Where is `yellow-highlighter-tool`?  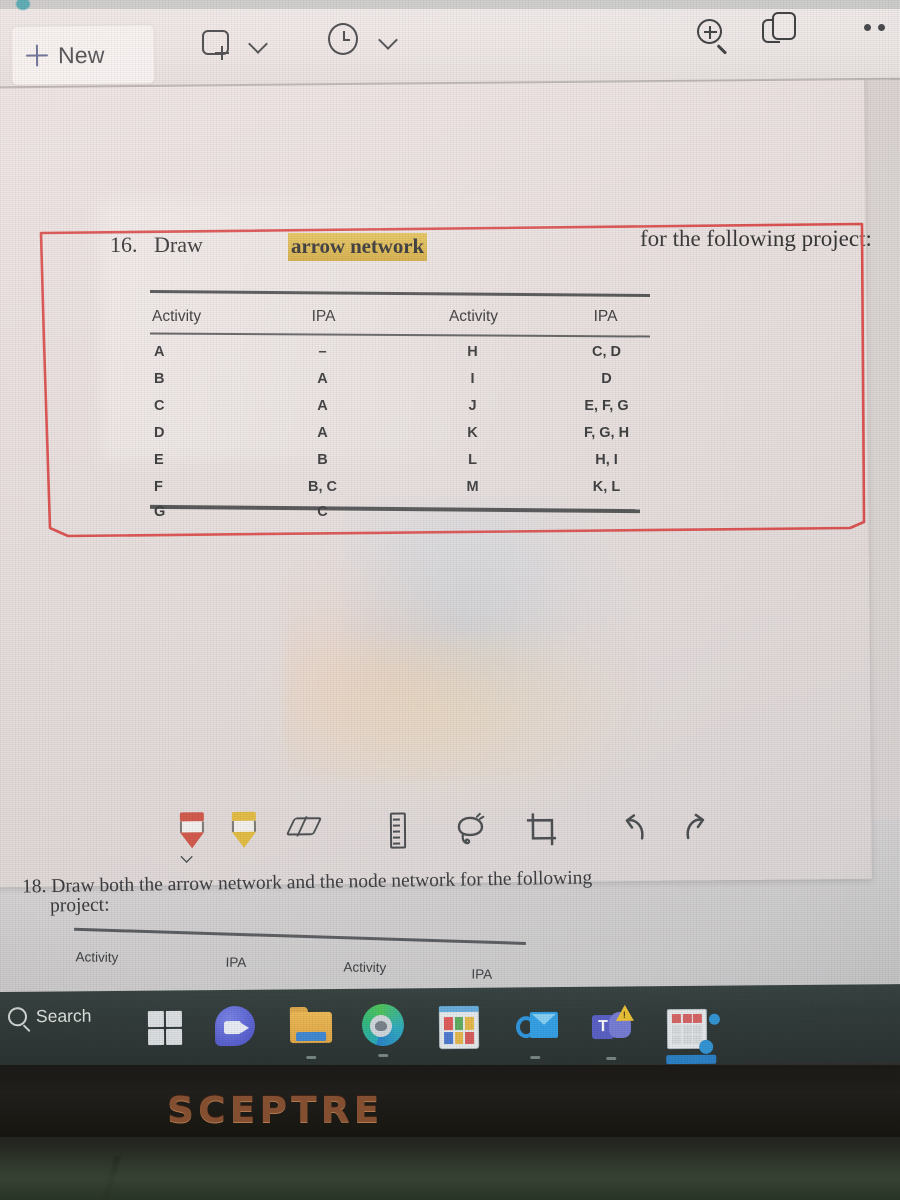
yellow-highlighter-tool is located at coordinates (244, 832).